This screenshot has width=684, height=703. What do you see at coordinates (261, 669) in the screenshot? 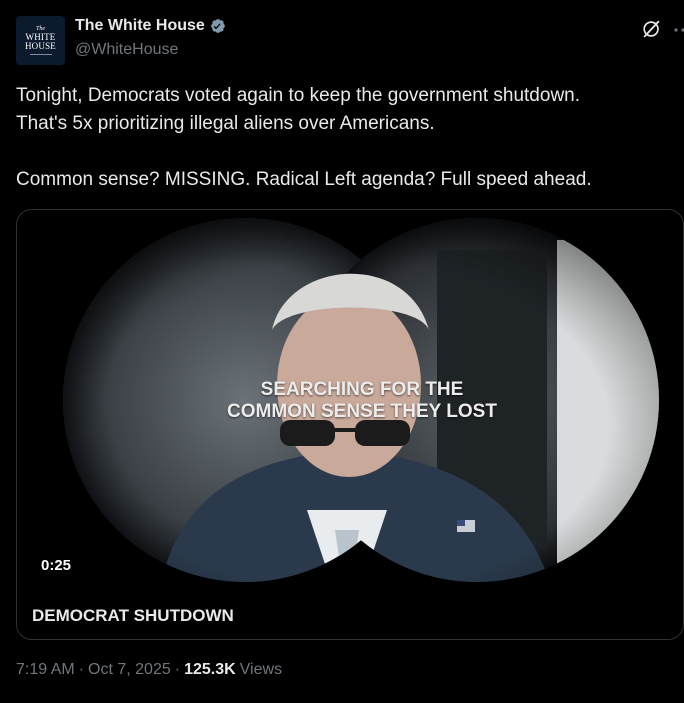
I see `views-label: Views` at bounding box center [261, 669].